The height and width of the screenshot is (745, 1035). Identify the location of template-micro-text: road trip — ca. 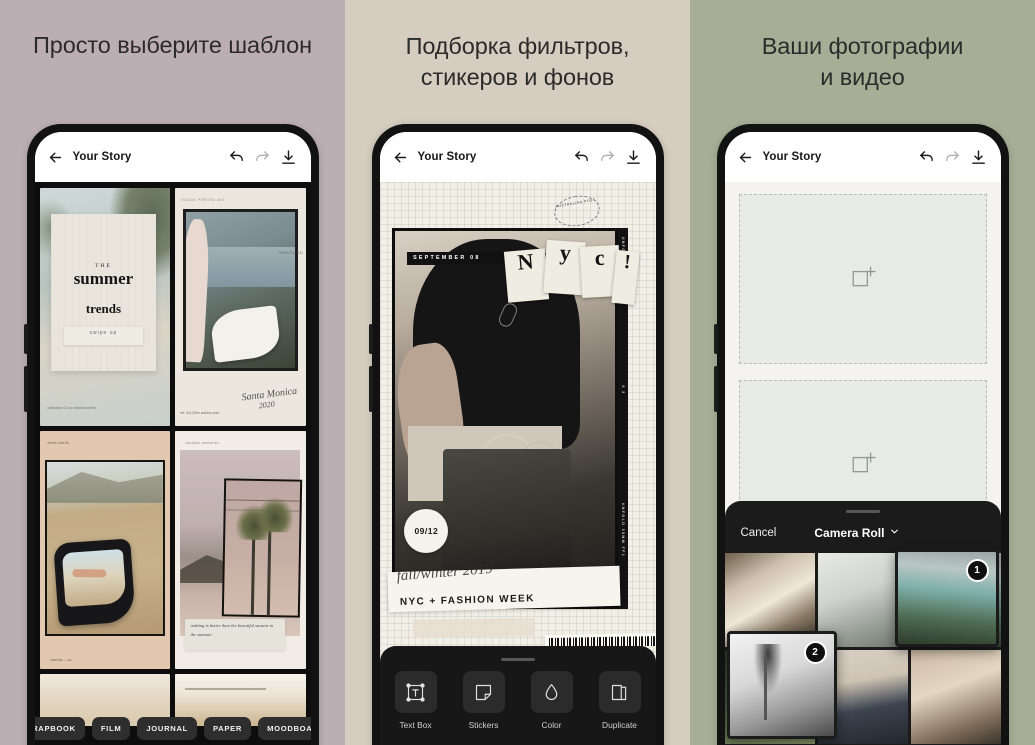
(60, 659).